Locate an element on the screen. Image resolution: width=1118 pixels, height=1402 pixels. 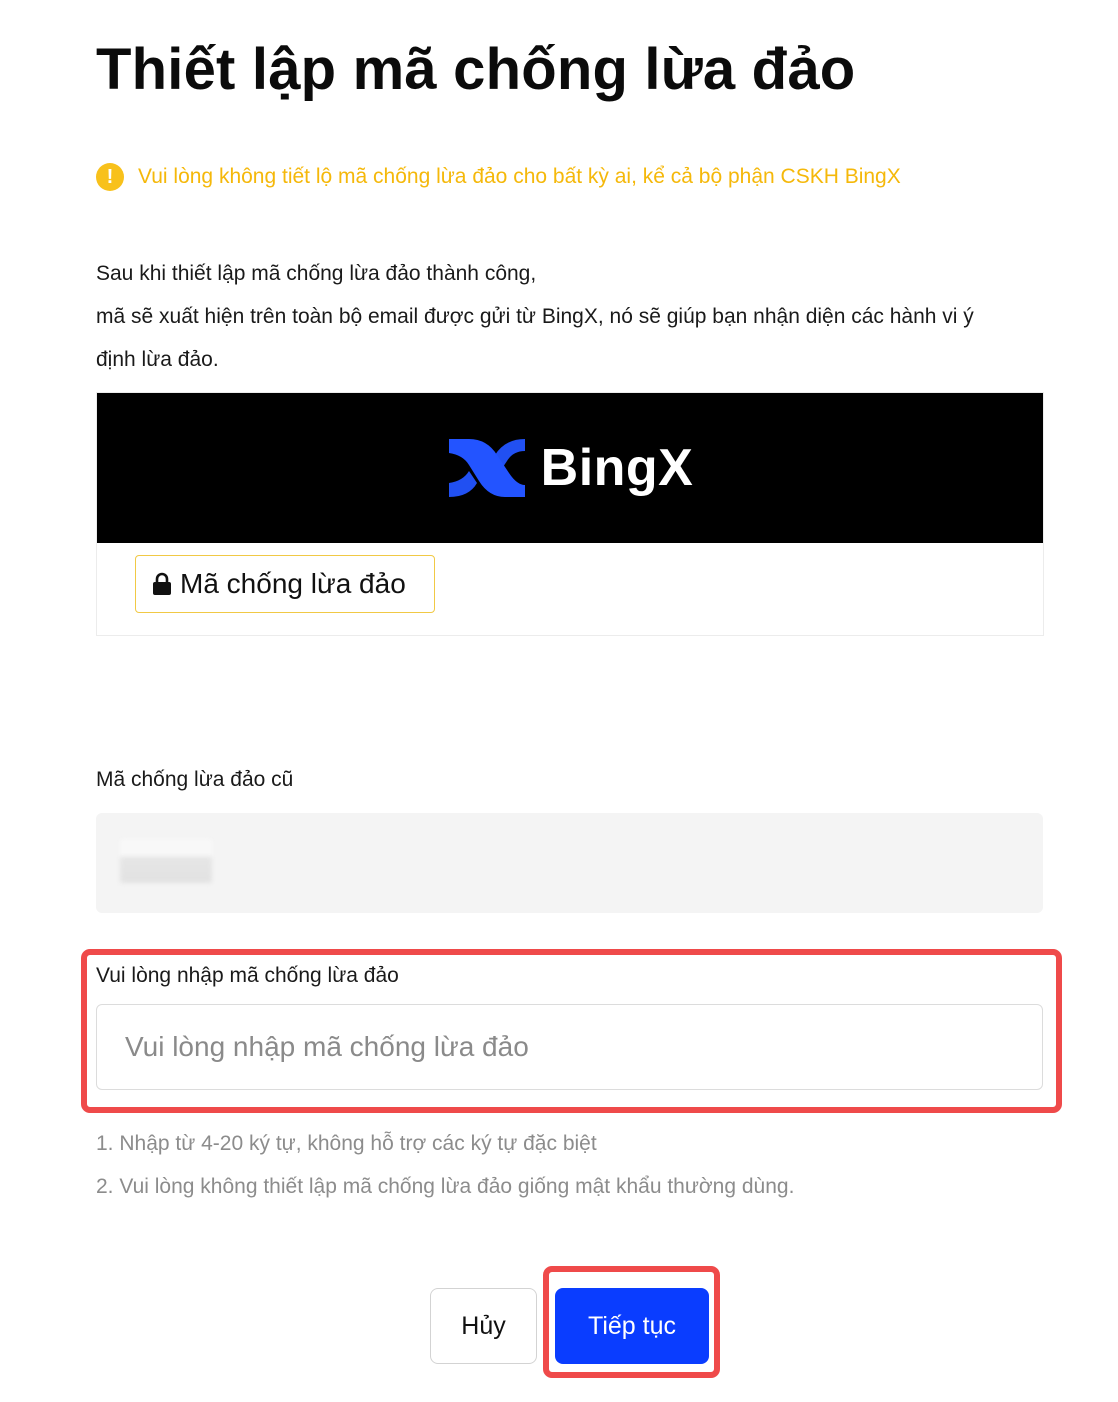
anti-phishing-code-chip: Mã chống lừa đảo is located at coordinates (285, 584).